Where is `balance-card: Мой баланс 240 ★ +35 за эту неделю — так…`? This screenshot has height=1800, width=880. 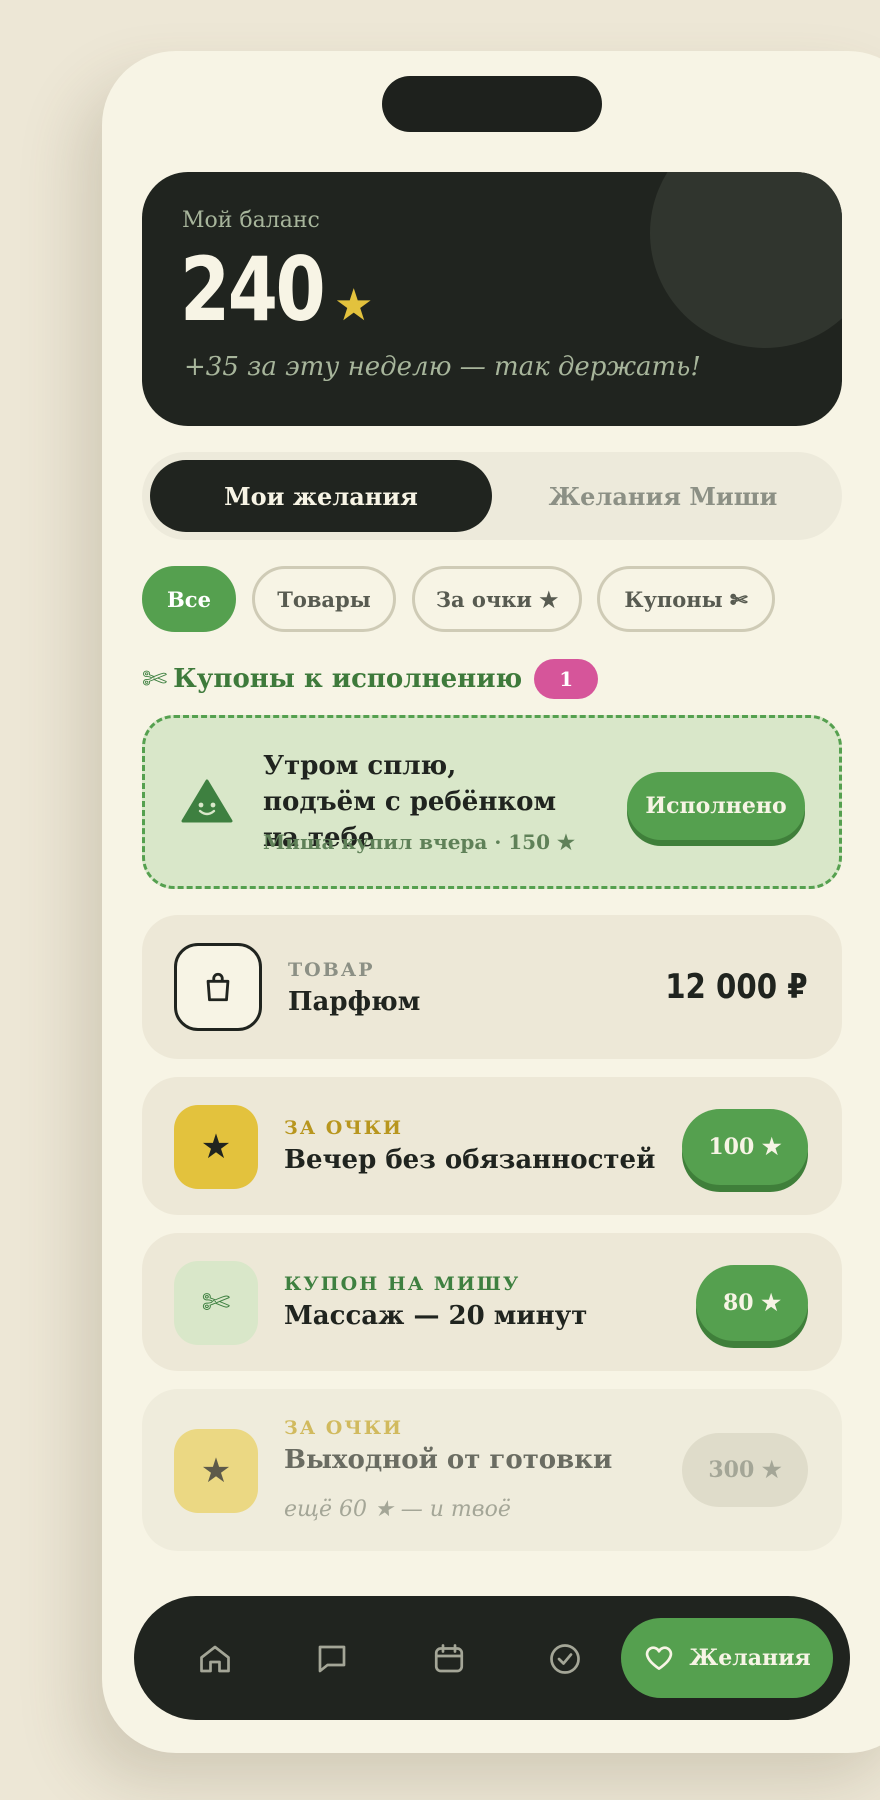 balance-card: Мой баланс 240 ★ +35 за эту неделю — так… is located at coordinates (492, 299).